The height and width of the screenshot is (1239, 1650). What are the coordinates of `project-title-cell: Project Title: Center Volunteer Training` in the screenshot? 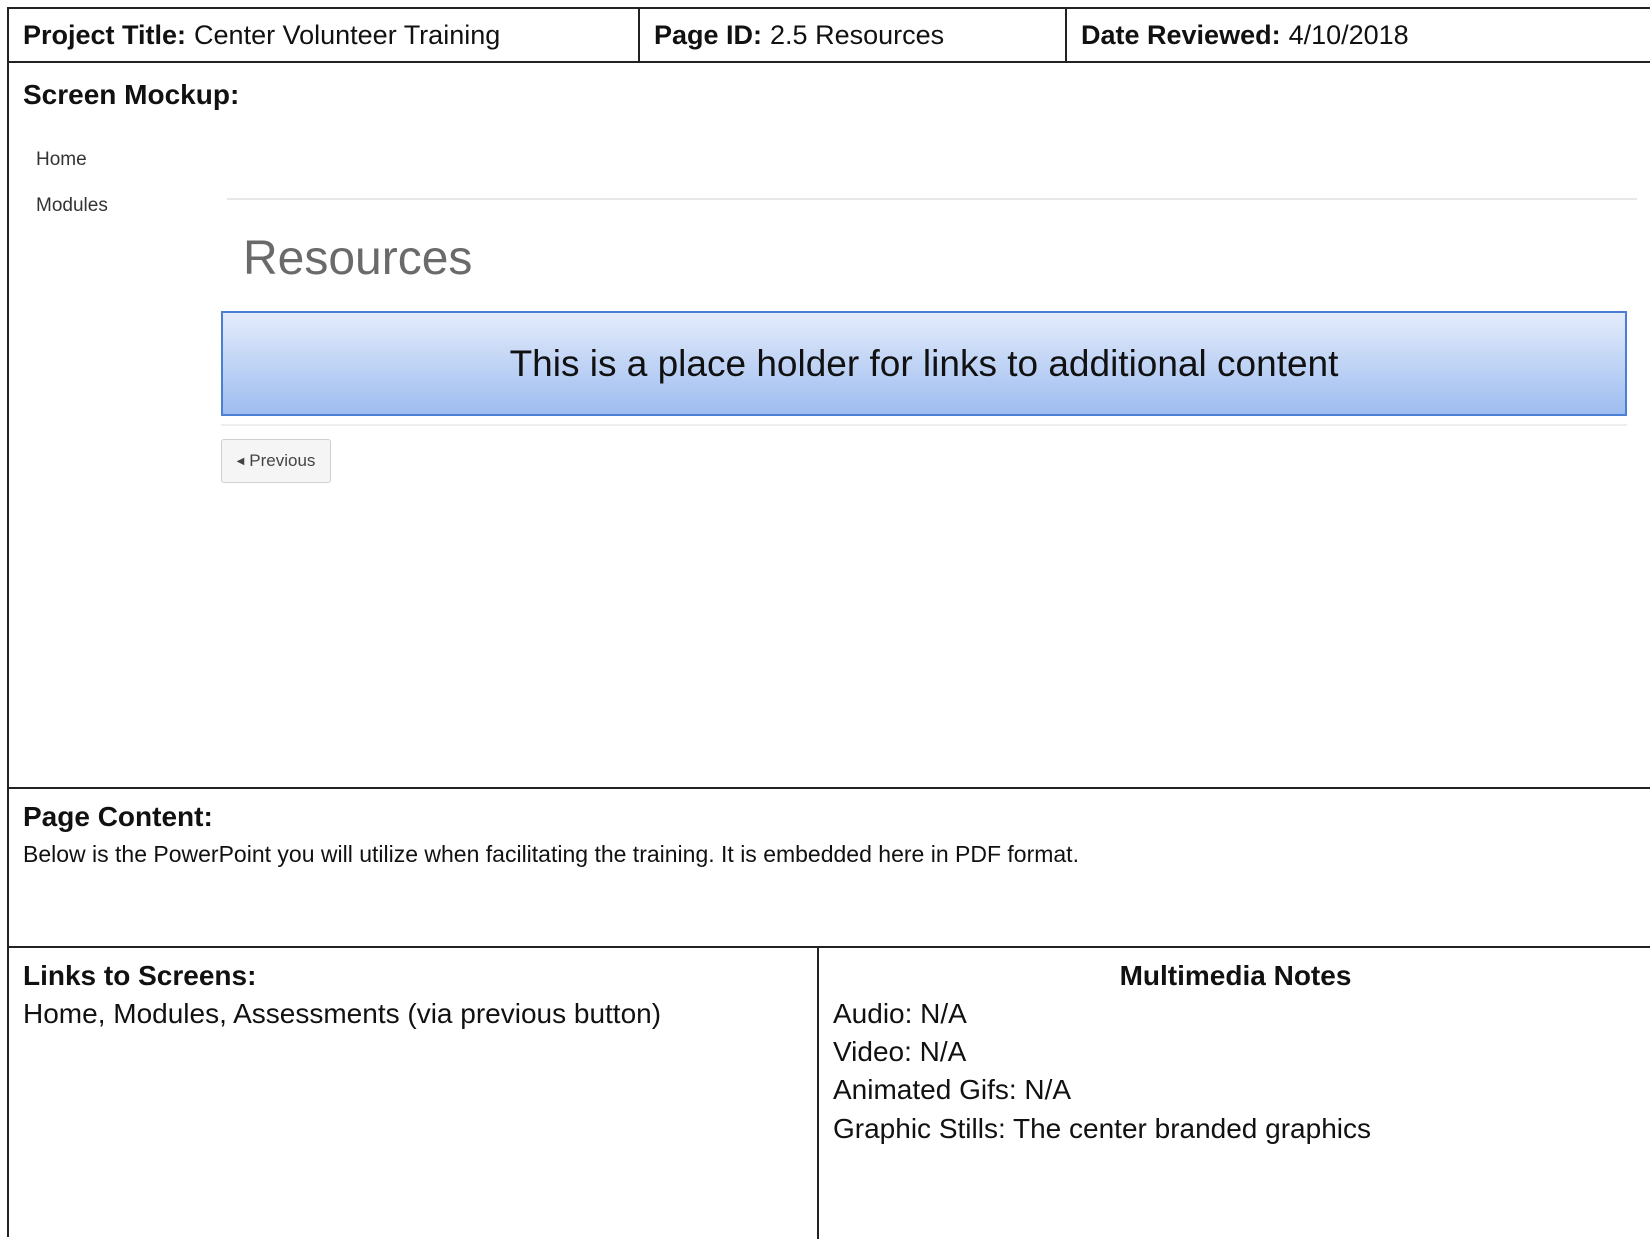 It's located at (324, 35).